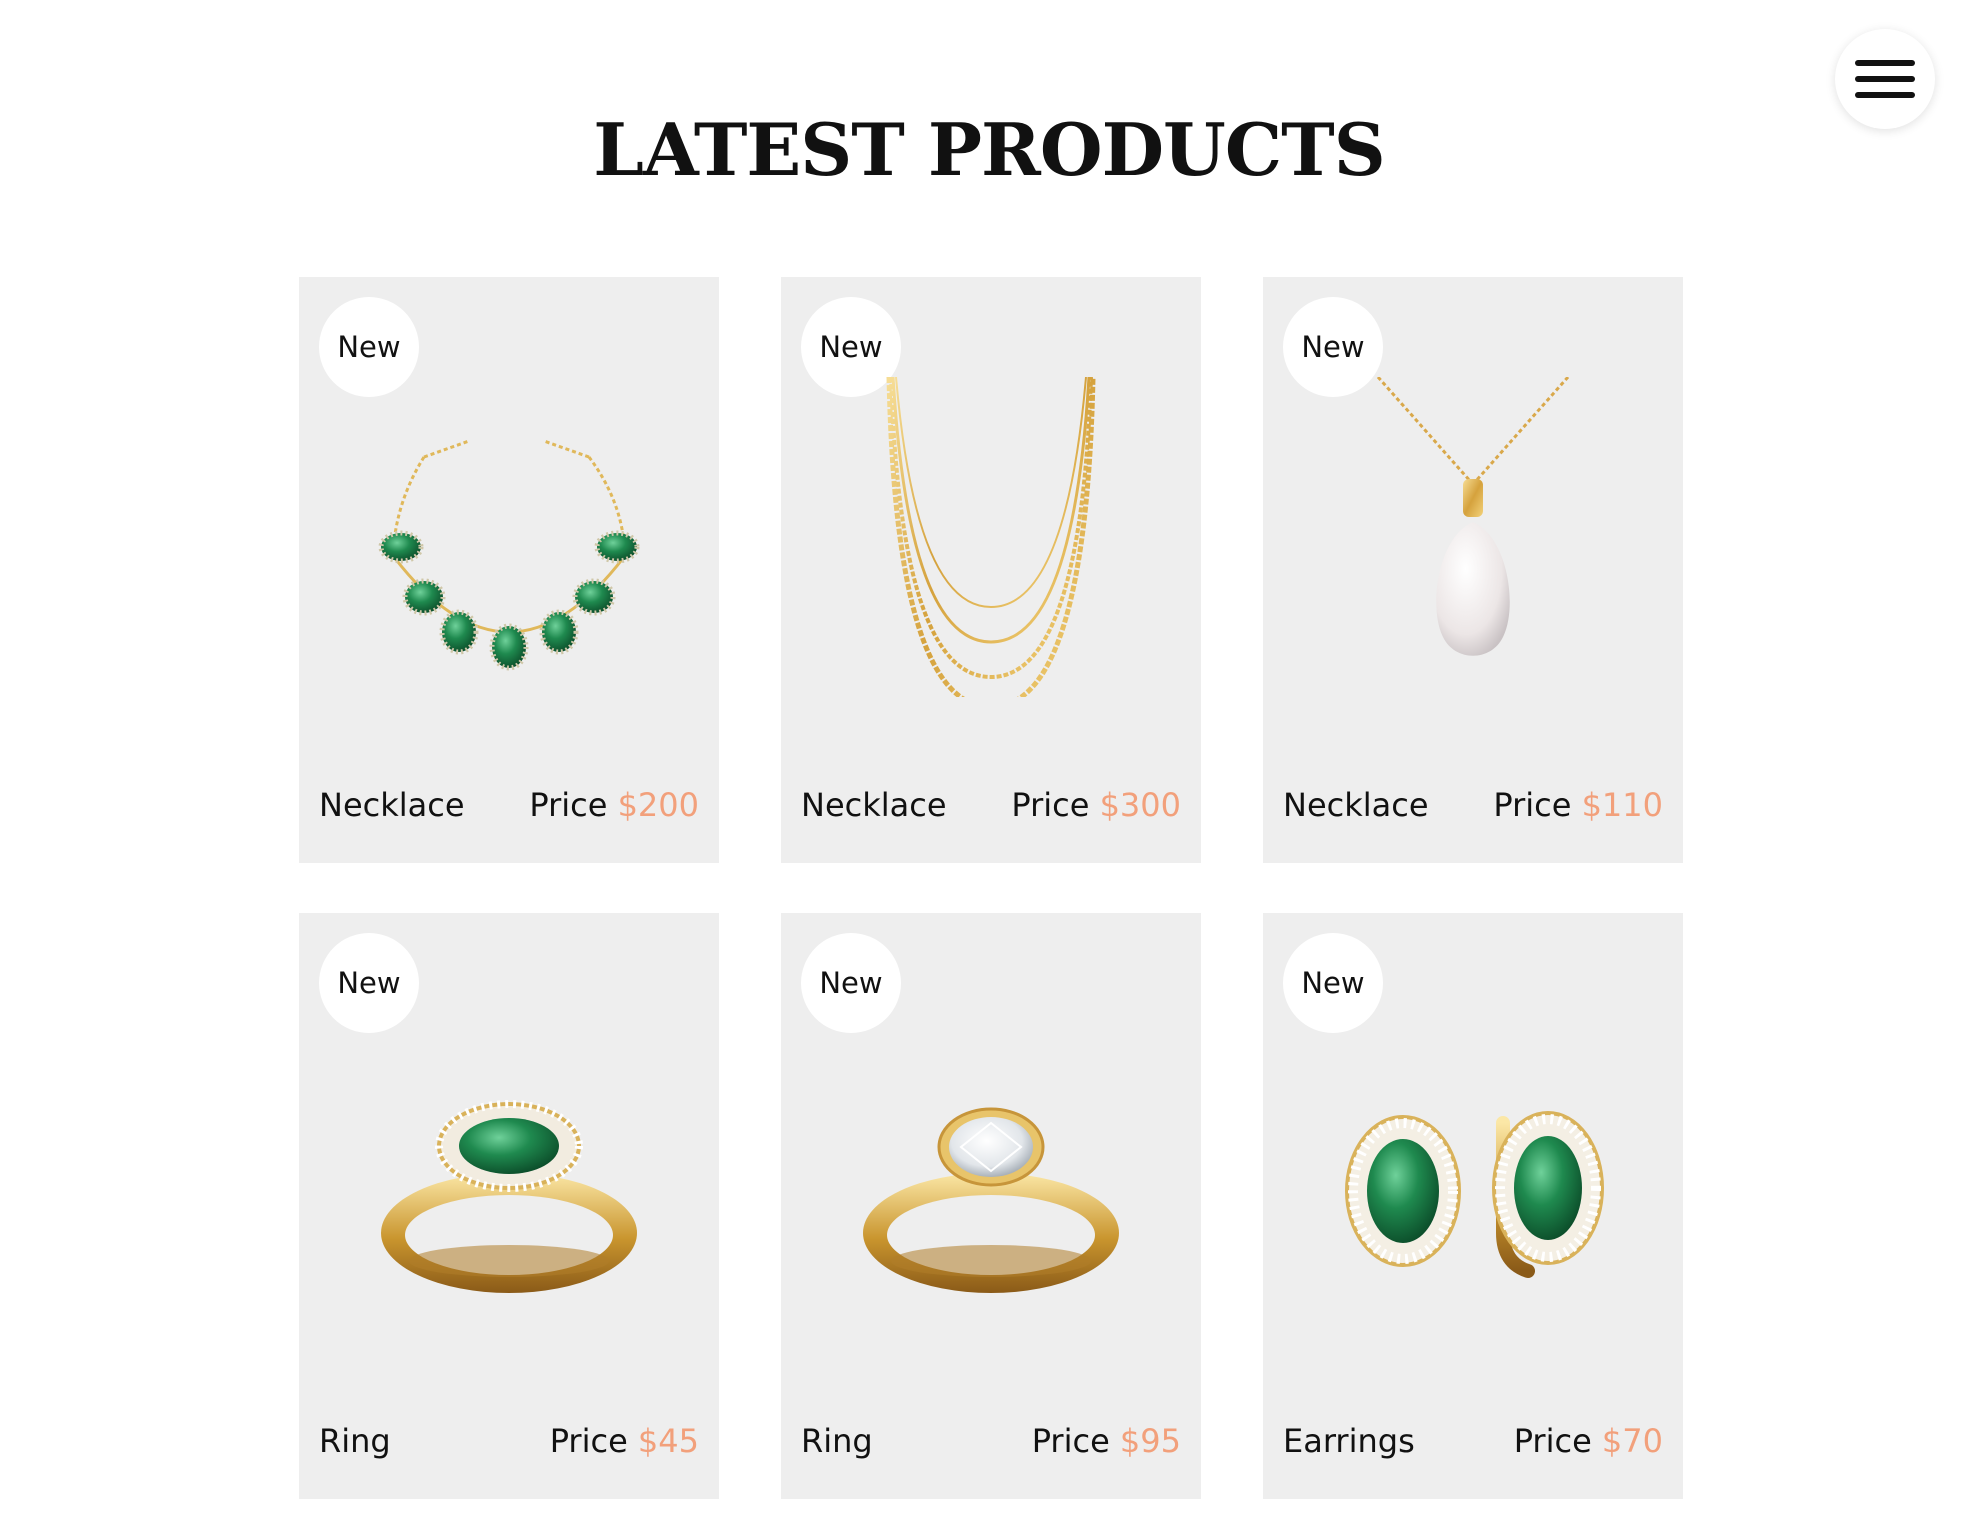  I want to click on price-amount: $70, so click(1632, 1441).